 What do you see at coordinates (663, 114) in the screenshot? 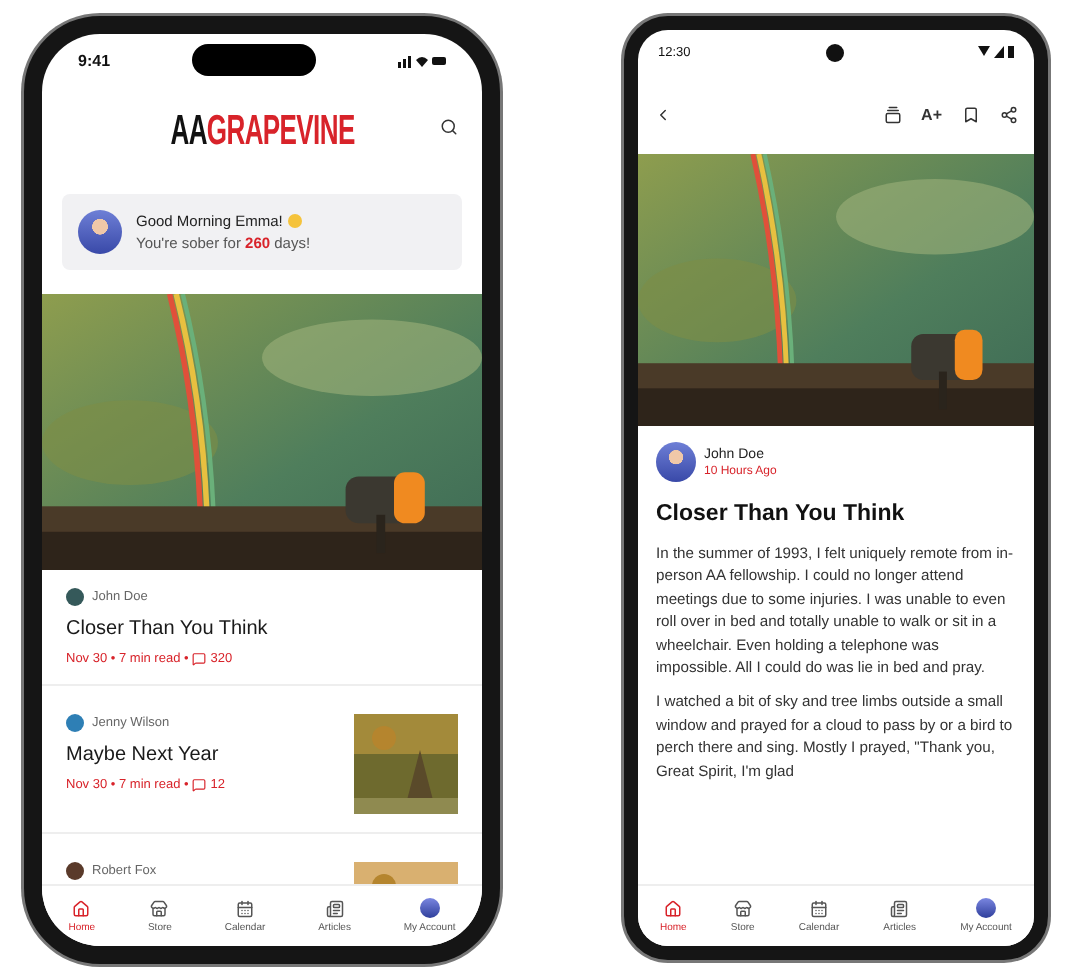
I see `back-button` at bounding box center [663, 114].